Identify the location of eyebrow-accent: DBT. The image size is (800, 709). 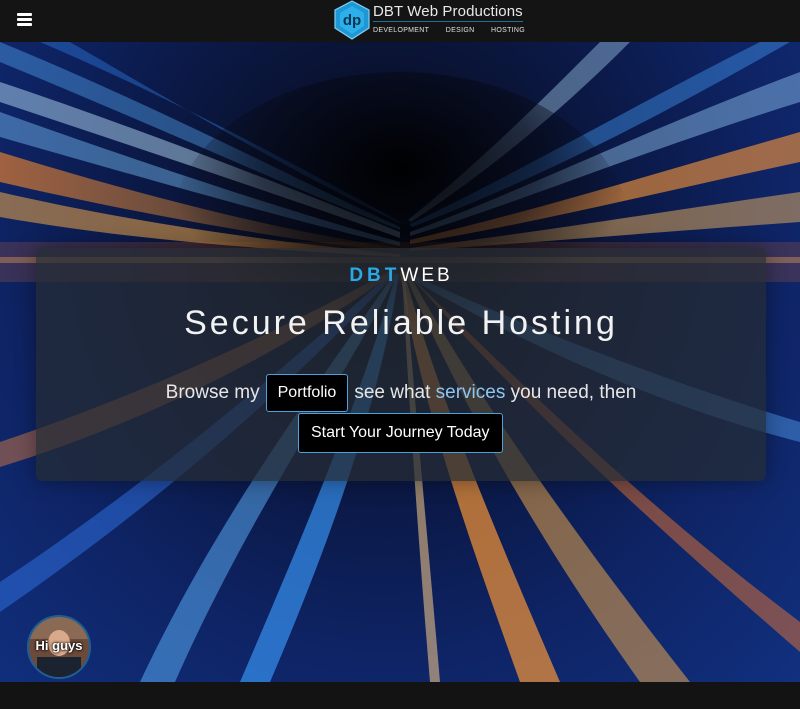
(375, 275).